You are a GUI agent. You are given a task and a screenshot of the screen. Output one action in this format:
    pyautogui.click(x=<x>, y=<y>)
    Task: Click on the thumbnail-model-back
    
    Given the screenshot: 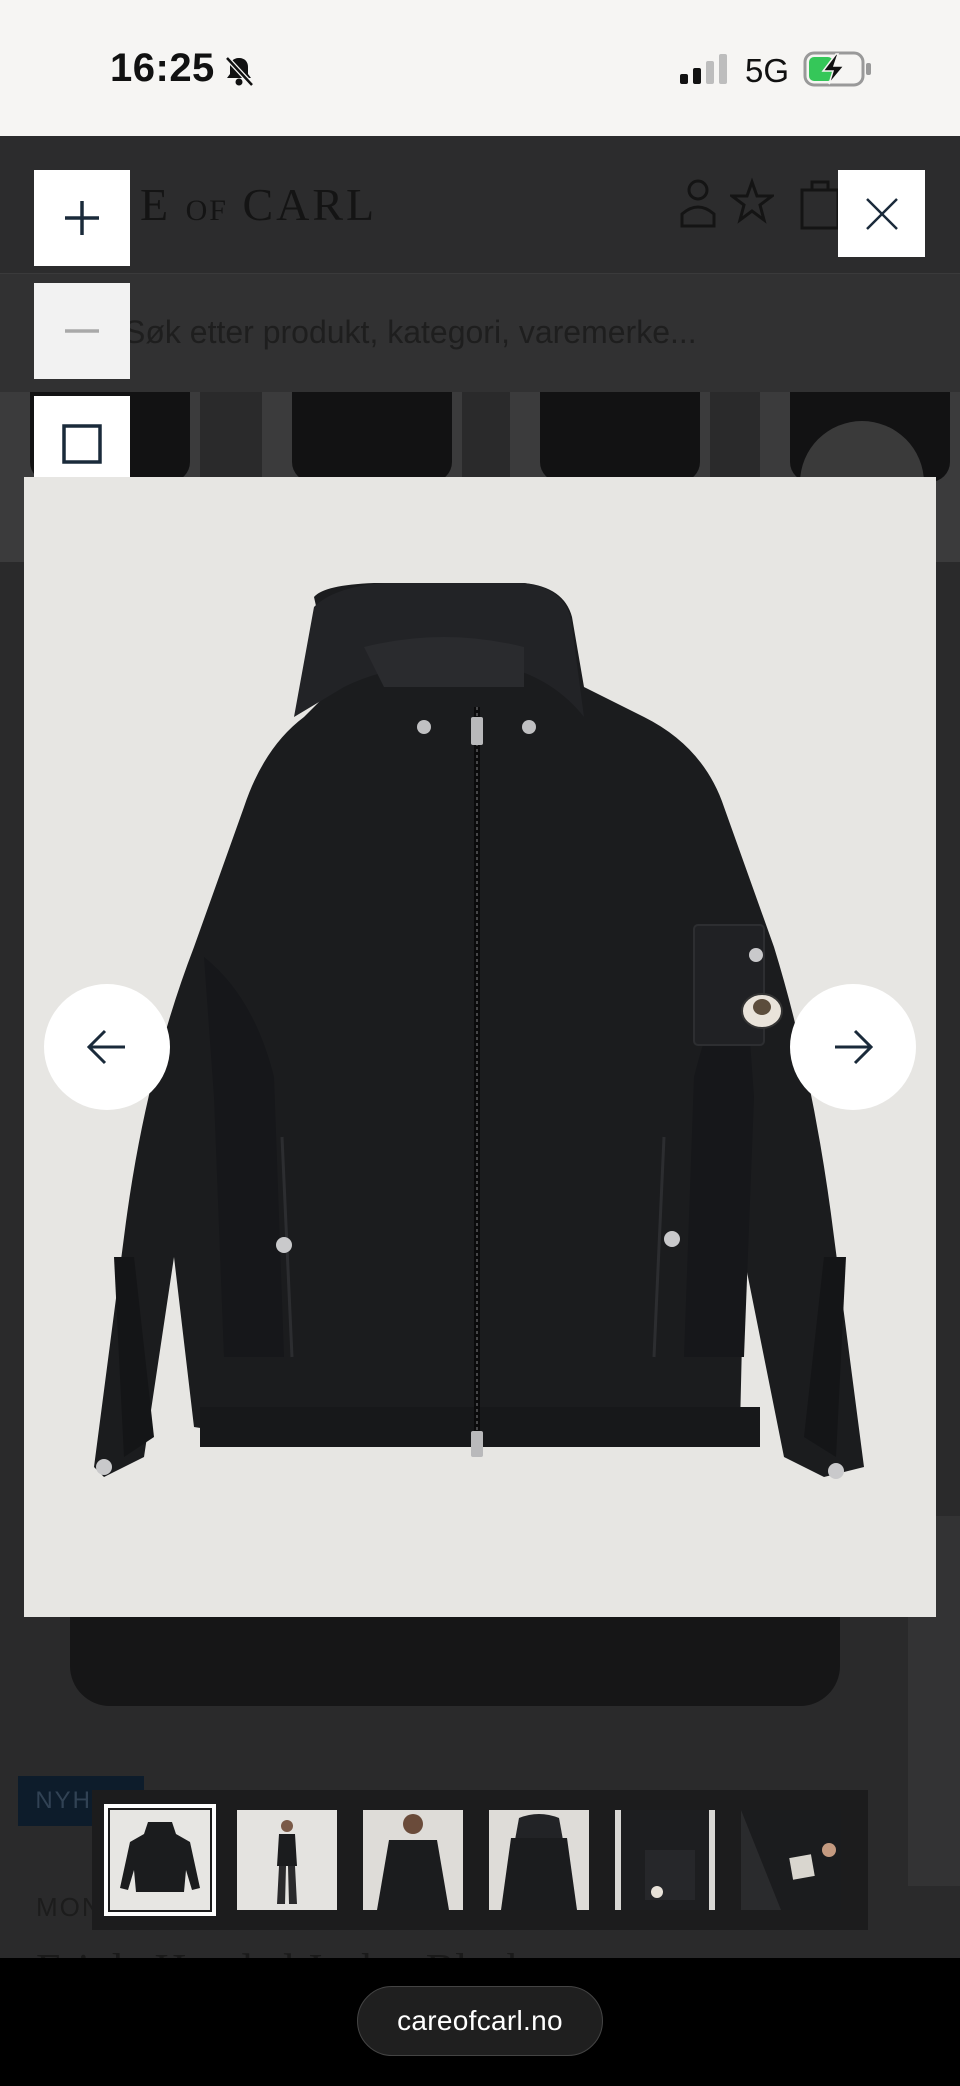 What is the action you would take?
    pyautogui.click(x=539, y=1860)
    